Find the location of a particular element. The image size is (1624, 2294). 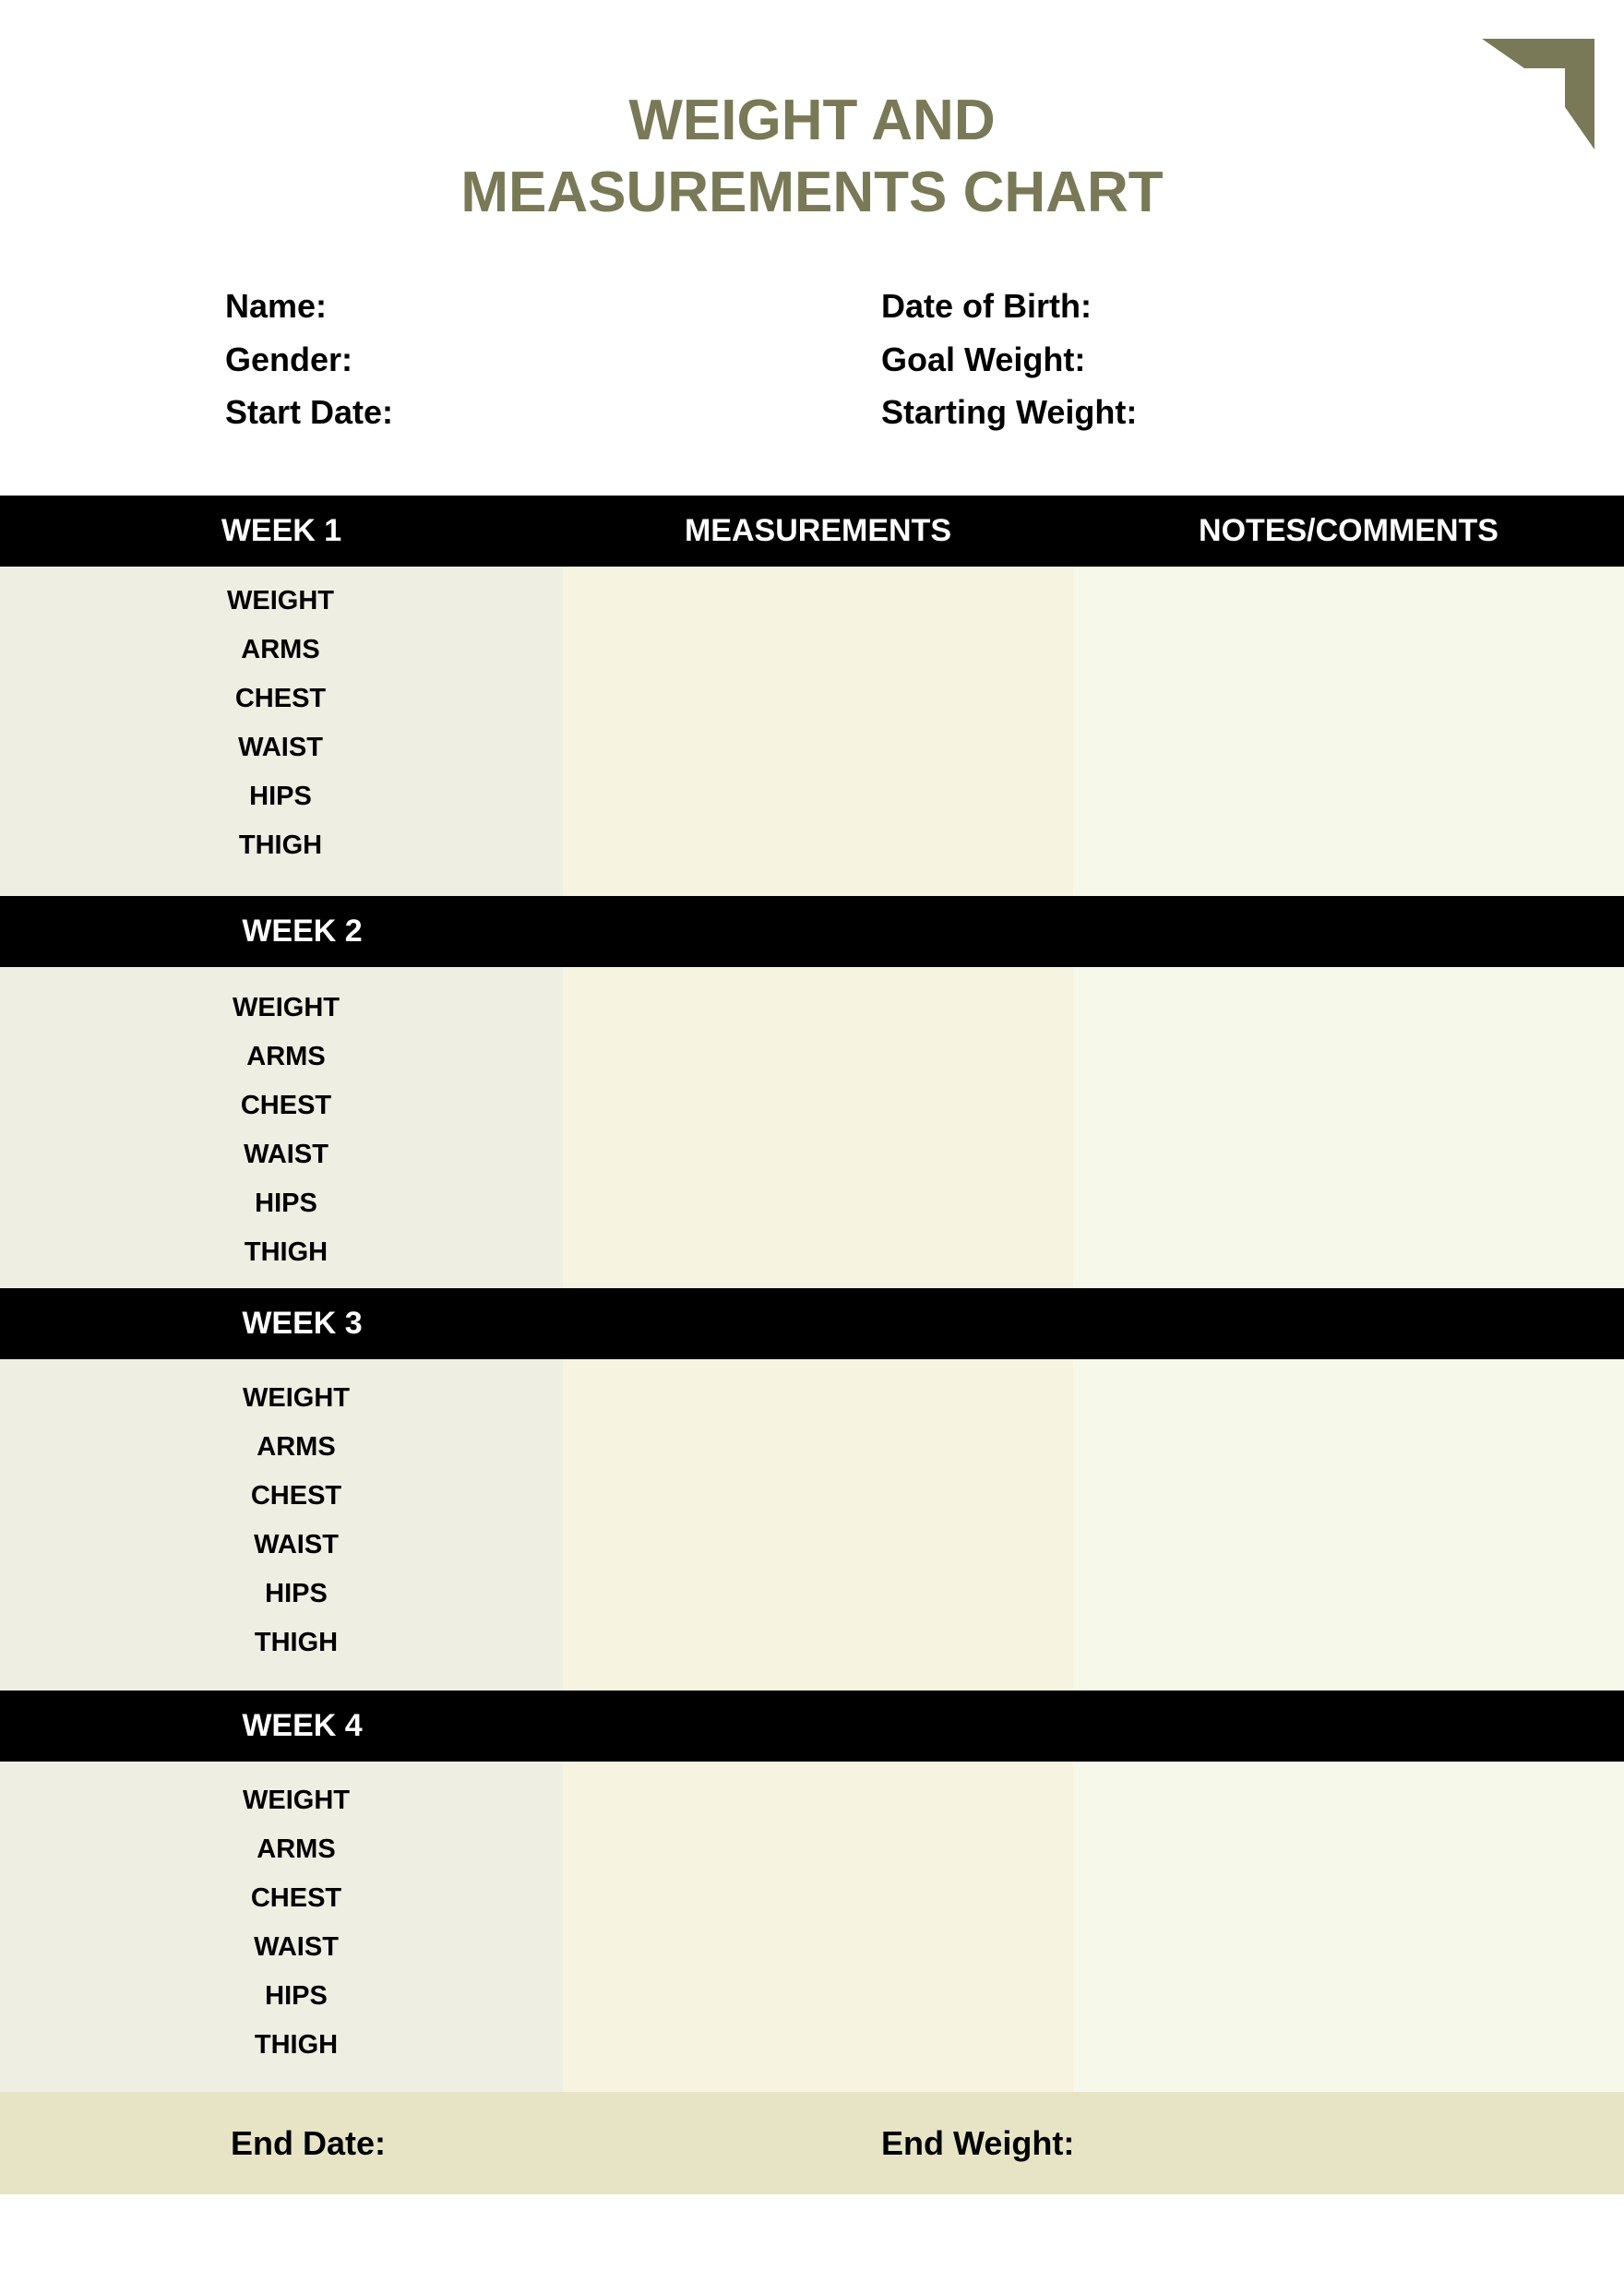

week-3-label-column: WEIGHT ARMS CHEST WAIST HIPS THIGH is located at coordinates (281, 1525).